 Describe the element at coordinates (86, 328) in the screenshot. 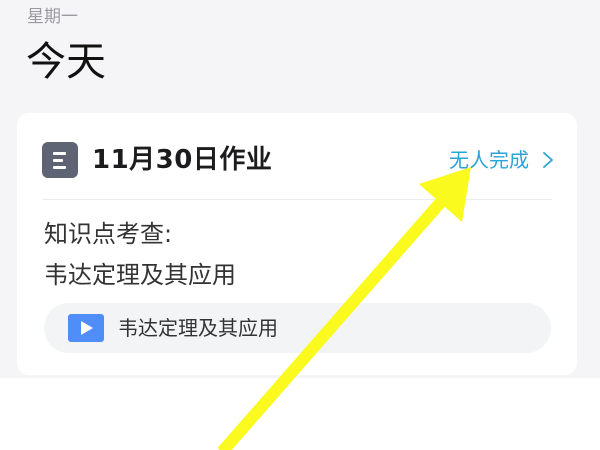

I see `video-play-icon` at that location.